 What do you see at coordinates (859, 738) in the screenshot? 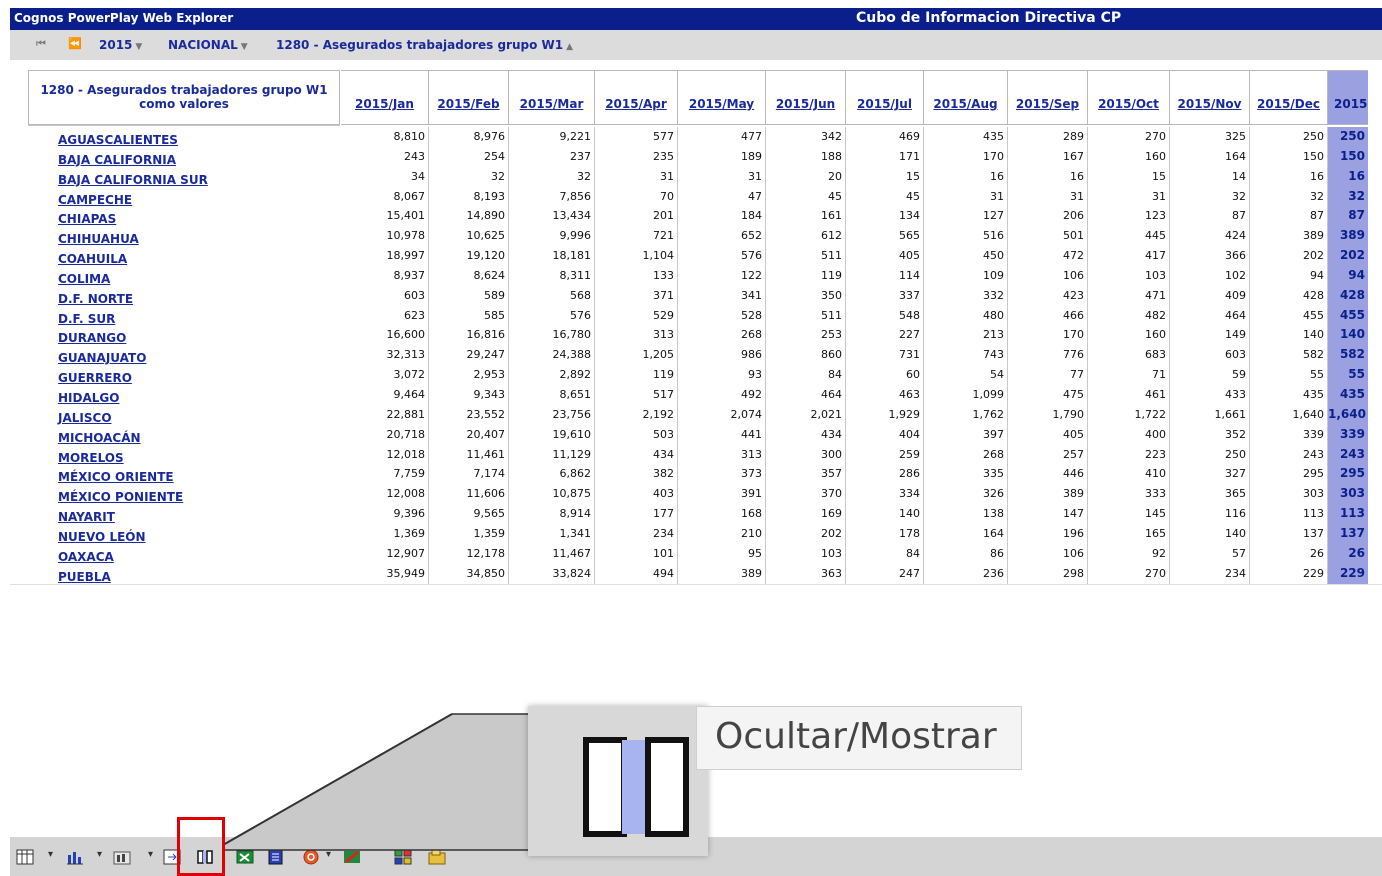
I see `tooltip: Ocultar/Mostrar` at bounding box center [859, 738].